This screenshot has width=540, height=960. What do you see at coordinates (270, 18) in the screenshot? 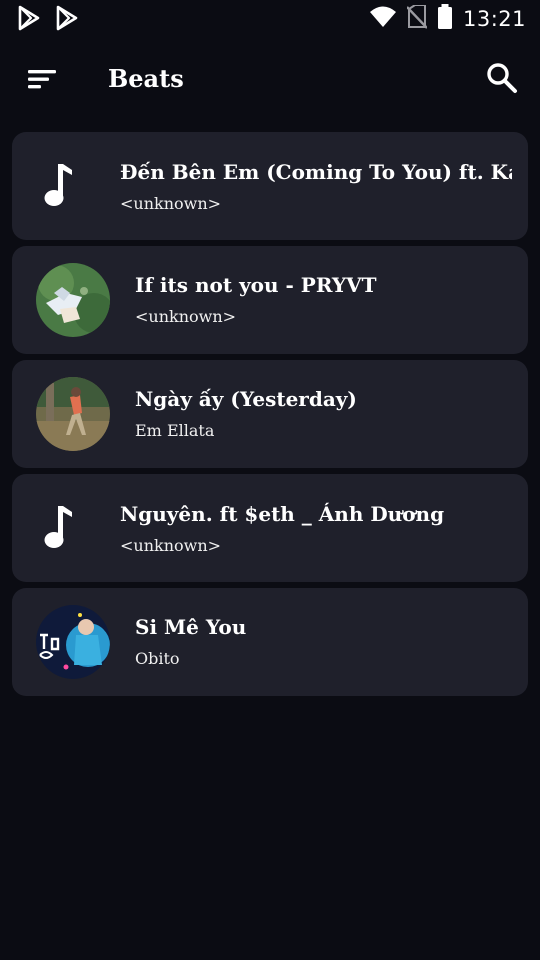
I see `status-bar: 13:21` at bounding box center [270, 18].